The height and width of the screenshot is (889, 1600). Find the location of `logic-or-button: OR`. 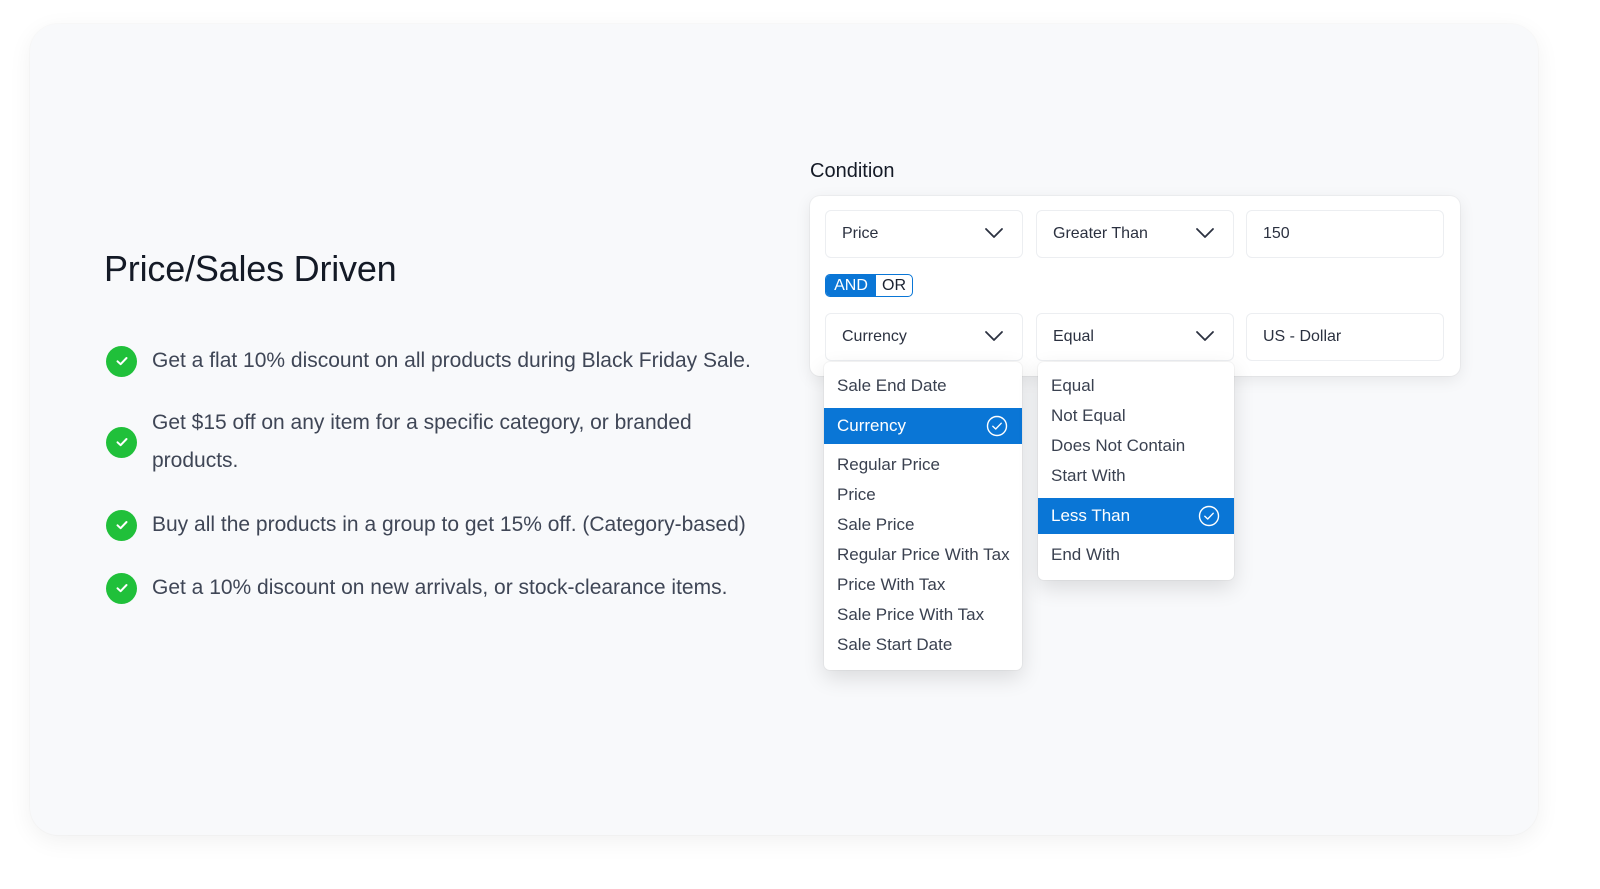

logic-or-button: OR is located at coordinates (894, 285).